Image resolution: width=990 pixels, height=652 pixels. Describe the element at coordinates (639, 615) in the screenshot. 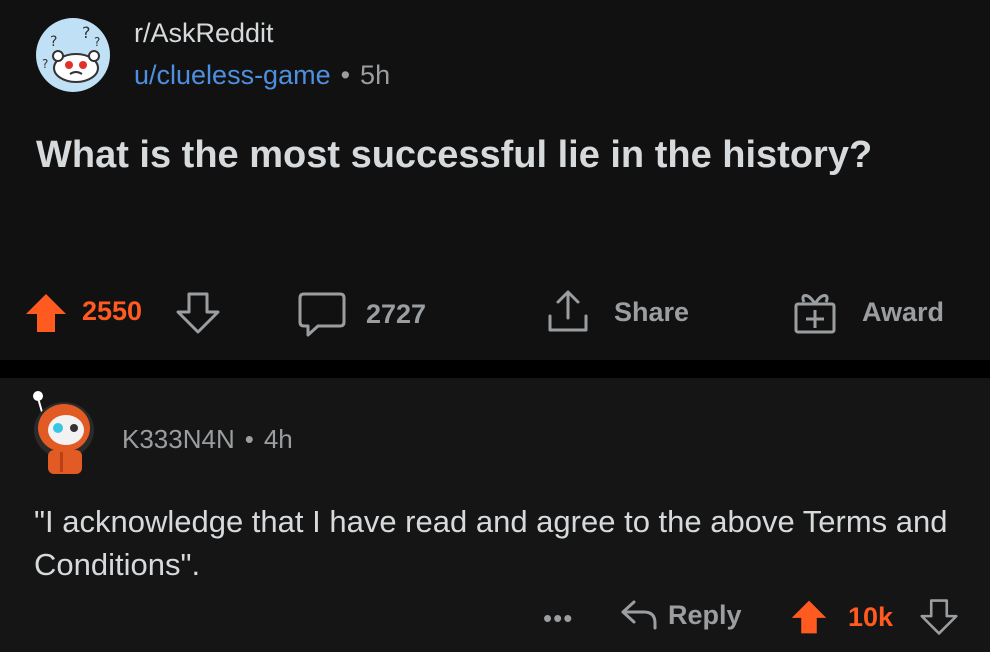

I see `reply-icon` at that location.